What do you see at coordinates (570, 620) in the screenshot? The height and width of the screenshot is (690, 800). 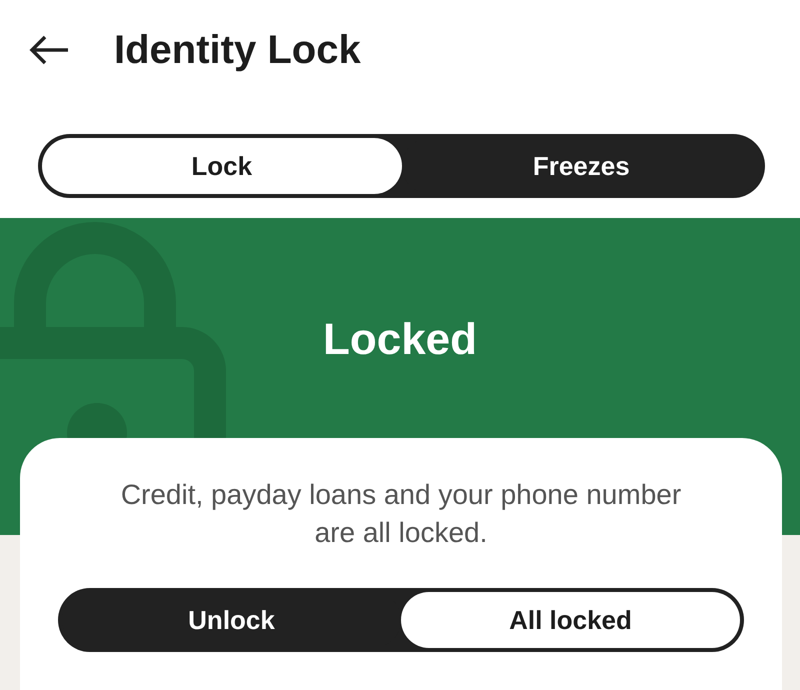 I see `toggle-option: All locked` at bounding box center [570, 620].